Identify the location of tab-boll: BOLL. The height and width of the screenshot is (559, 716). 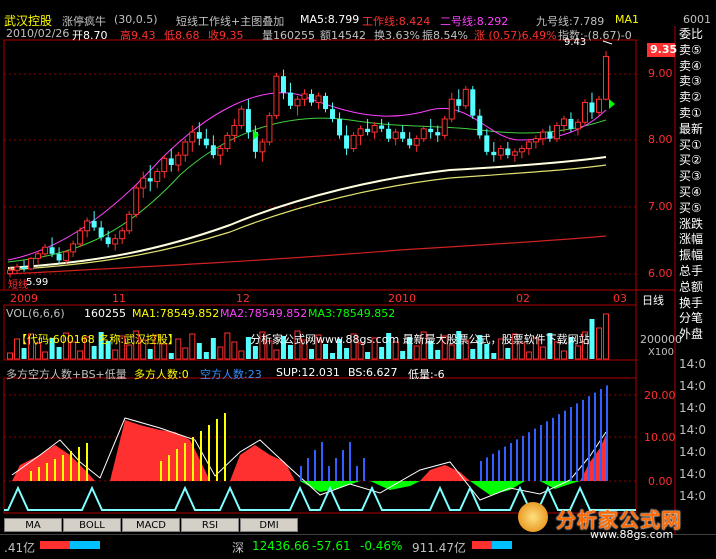
(92, 525).